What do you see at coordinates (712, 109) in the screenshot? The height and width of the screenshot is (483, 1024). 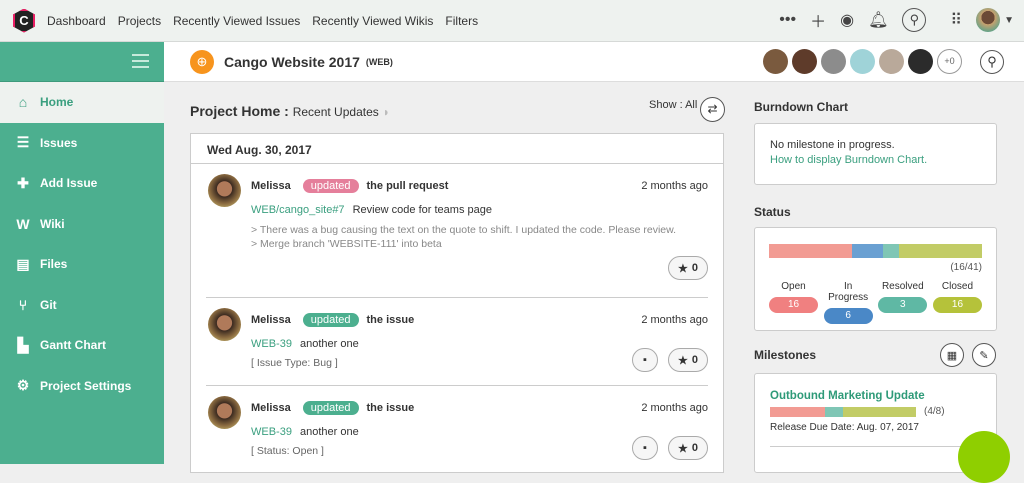 I see `filter-settings-icon: ⇄` at bounding box center [712, 109].